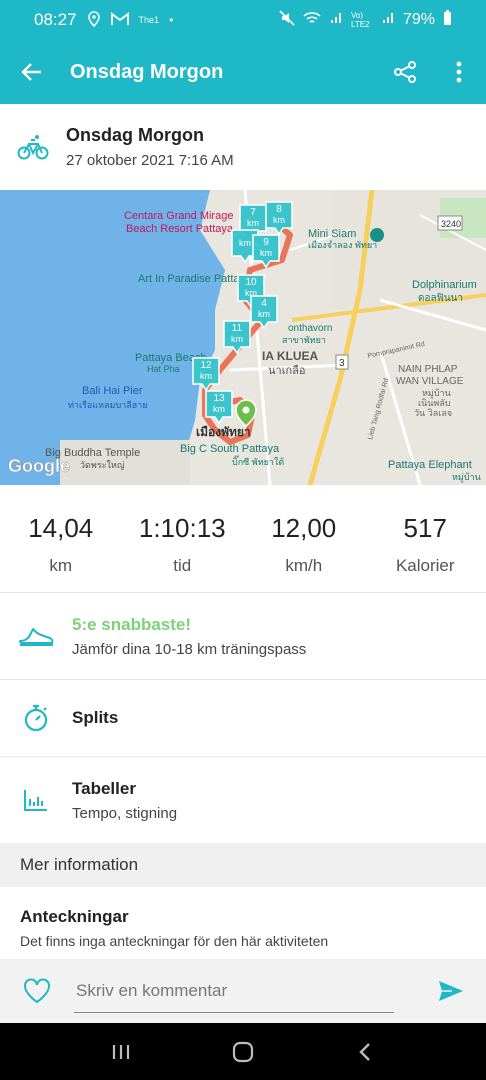 The image size is (486, 1080). Describe the element at coordinates (237, 328) in the screenshot. I see `svg-text: 11` at that location.